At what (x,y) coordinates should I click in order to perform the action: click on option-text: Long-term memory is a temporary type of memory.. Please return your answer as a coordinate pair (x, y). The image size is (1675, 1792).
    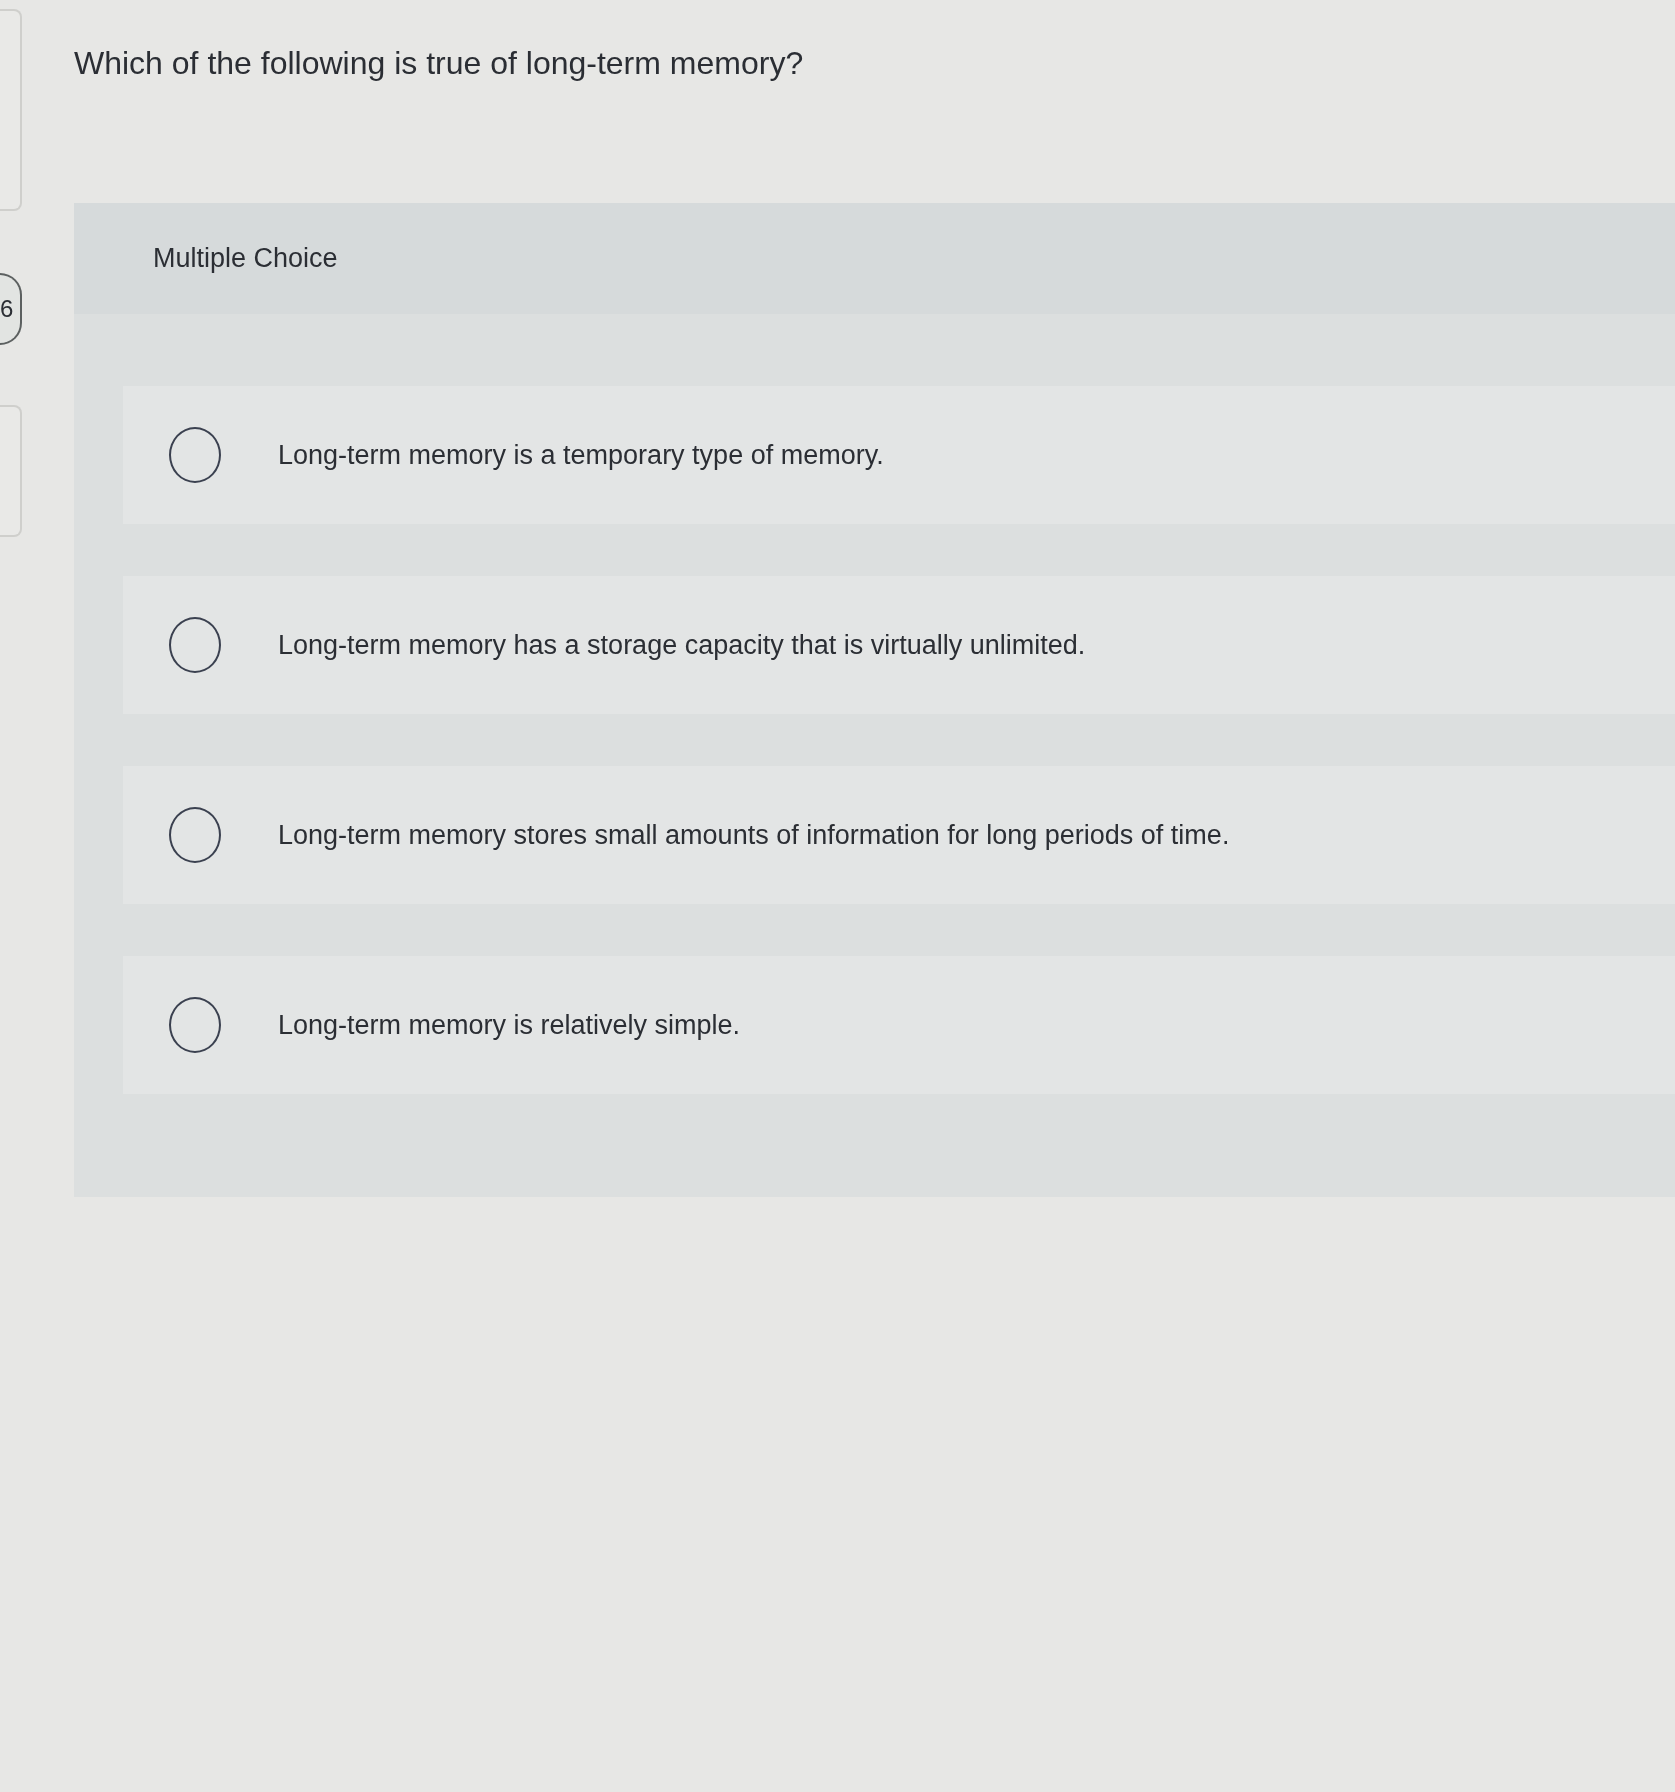
    Looking at the image, I should click on (581, 455).